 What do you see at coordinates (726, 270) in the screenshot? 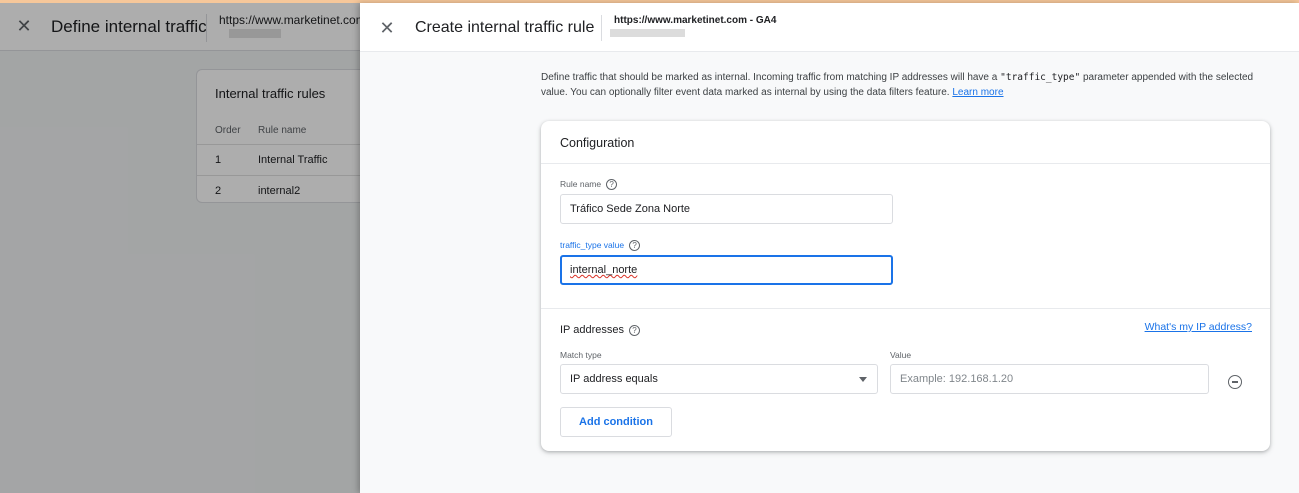
I see `traffic-type-input: internal_norte` at bounding box center [726, 270].